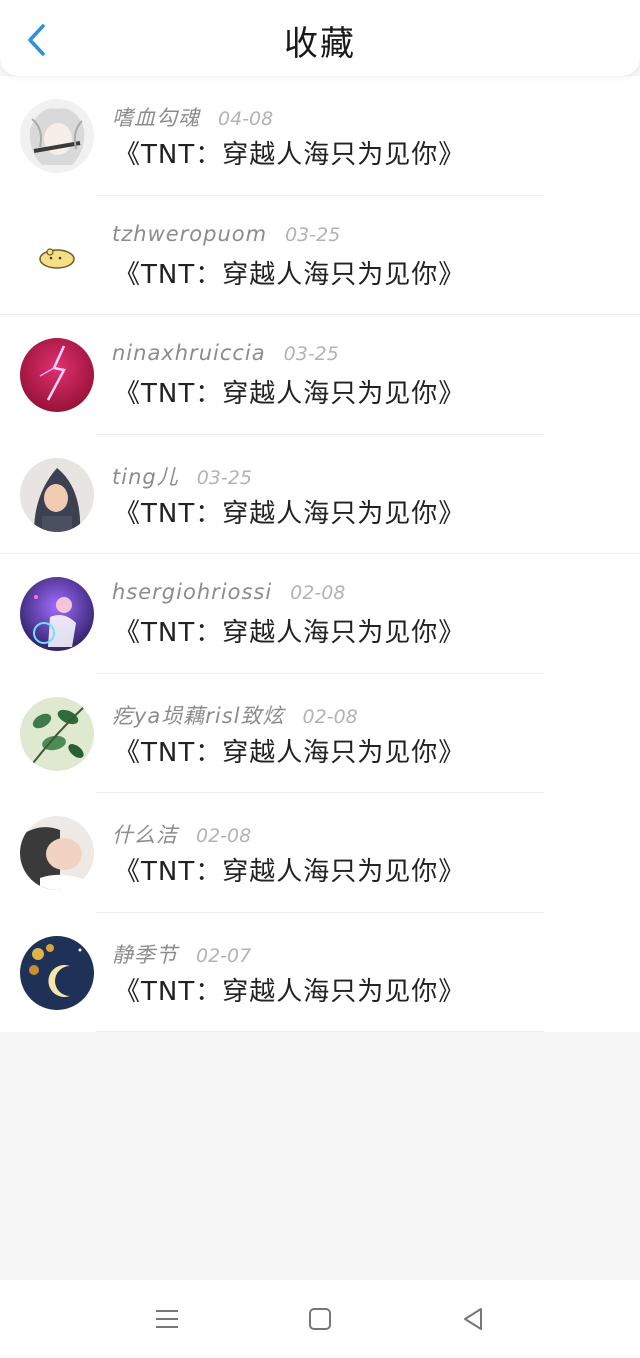  I want to click on favorite-item: hsergiohriossi 02-08 《TNT：穿越人海只为见你》, so click(320, 614).